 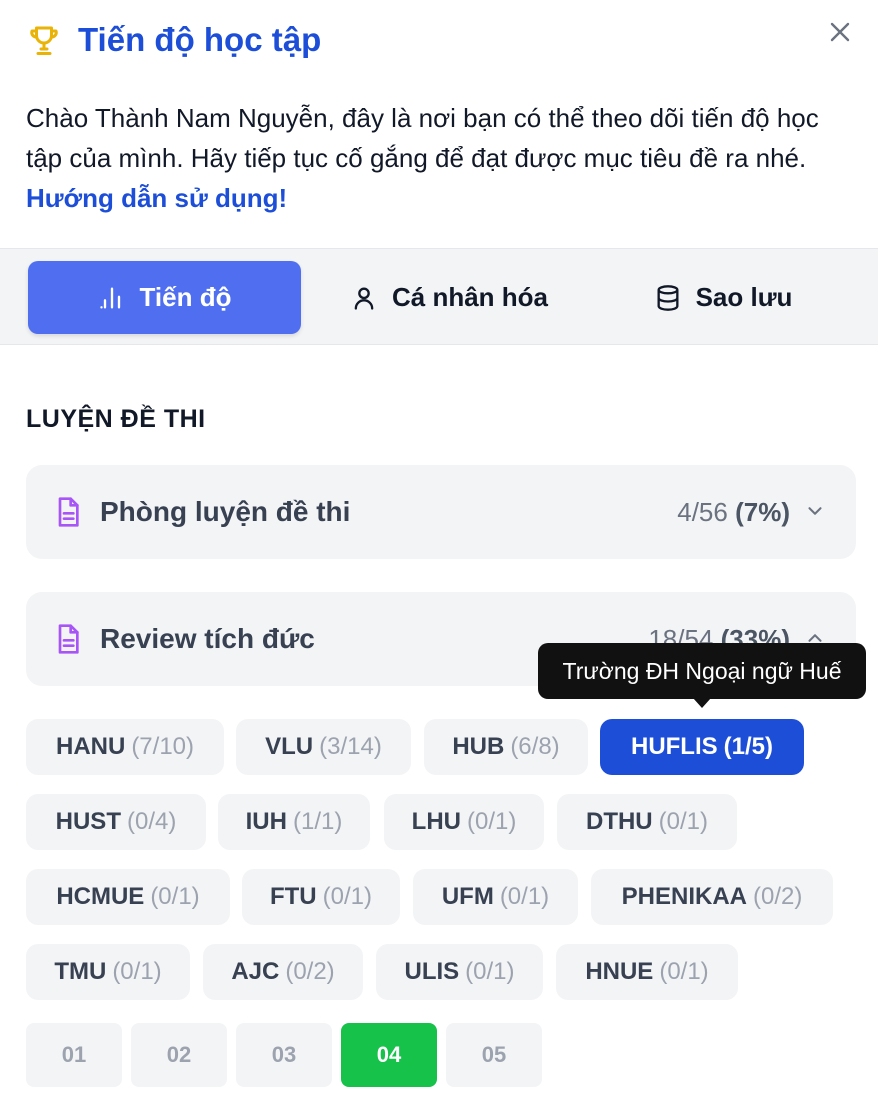 What do you see at coordinates (255, 971) in the screenshot?
I see `chip-name: AJC` at bounding box center [255, 971].